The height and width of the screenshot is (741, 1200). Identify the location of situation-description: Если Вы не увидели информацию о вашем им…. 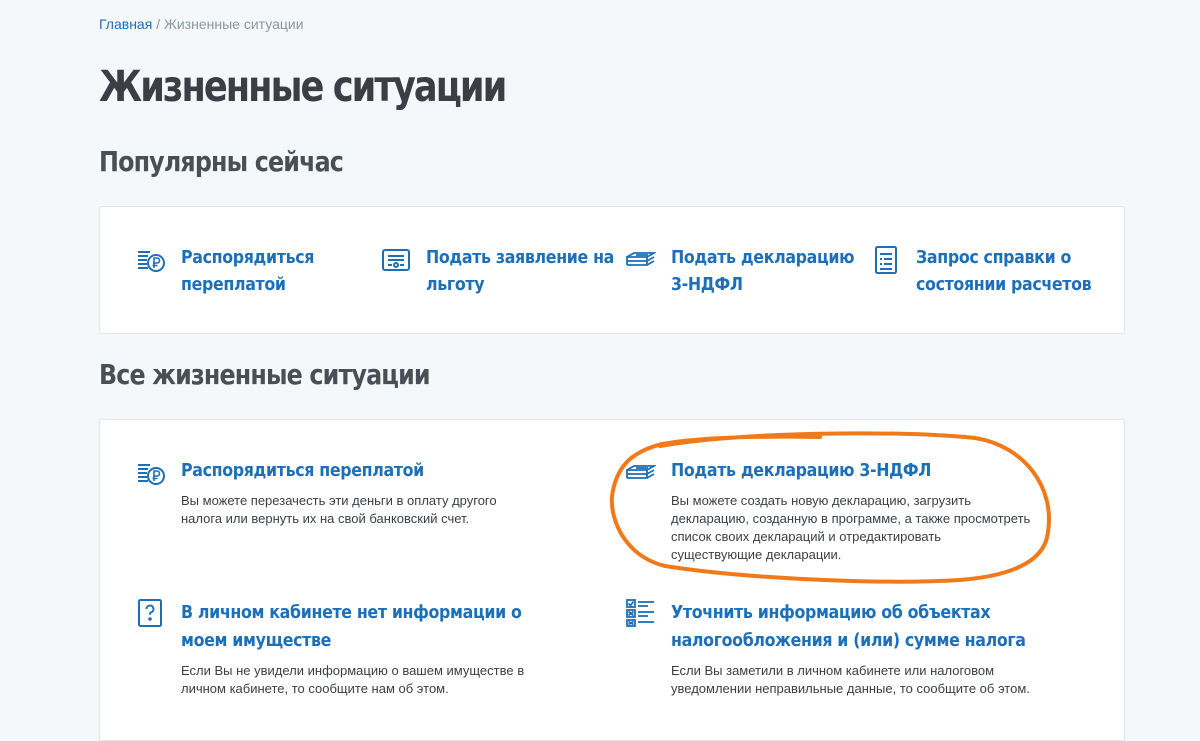
(353, 679).